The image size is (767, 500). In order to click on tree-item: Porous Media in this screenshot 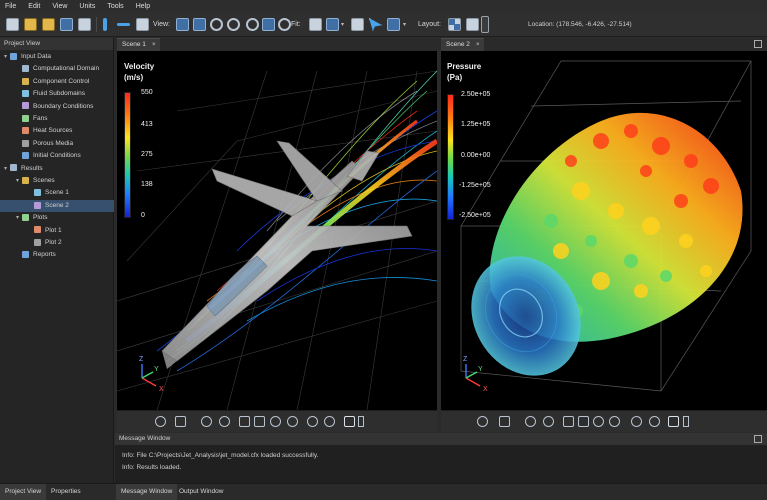, I will do `click(57, 144)`.